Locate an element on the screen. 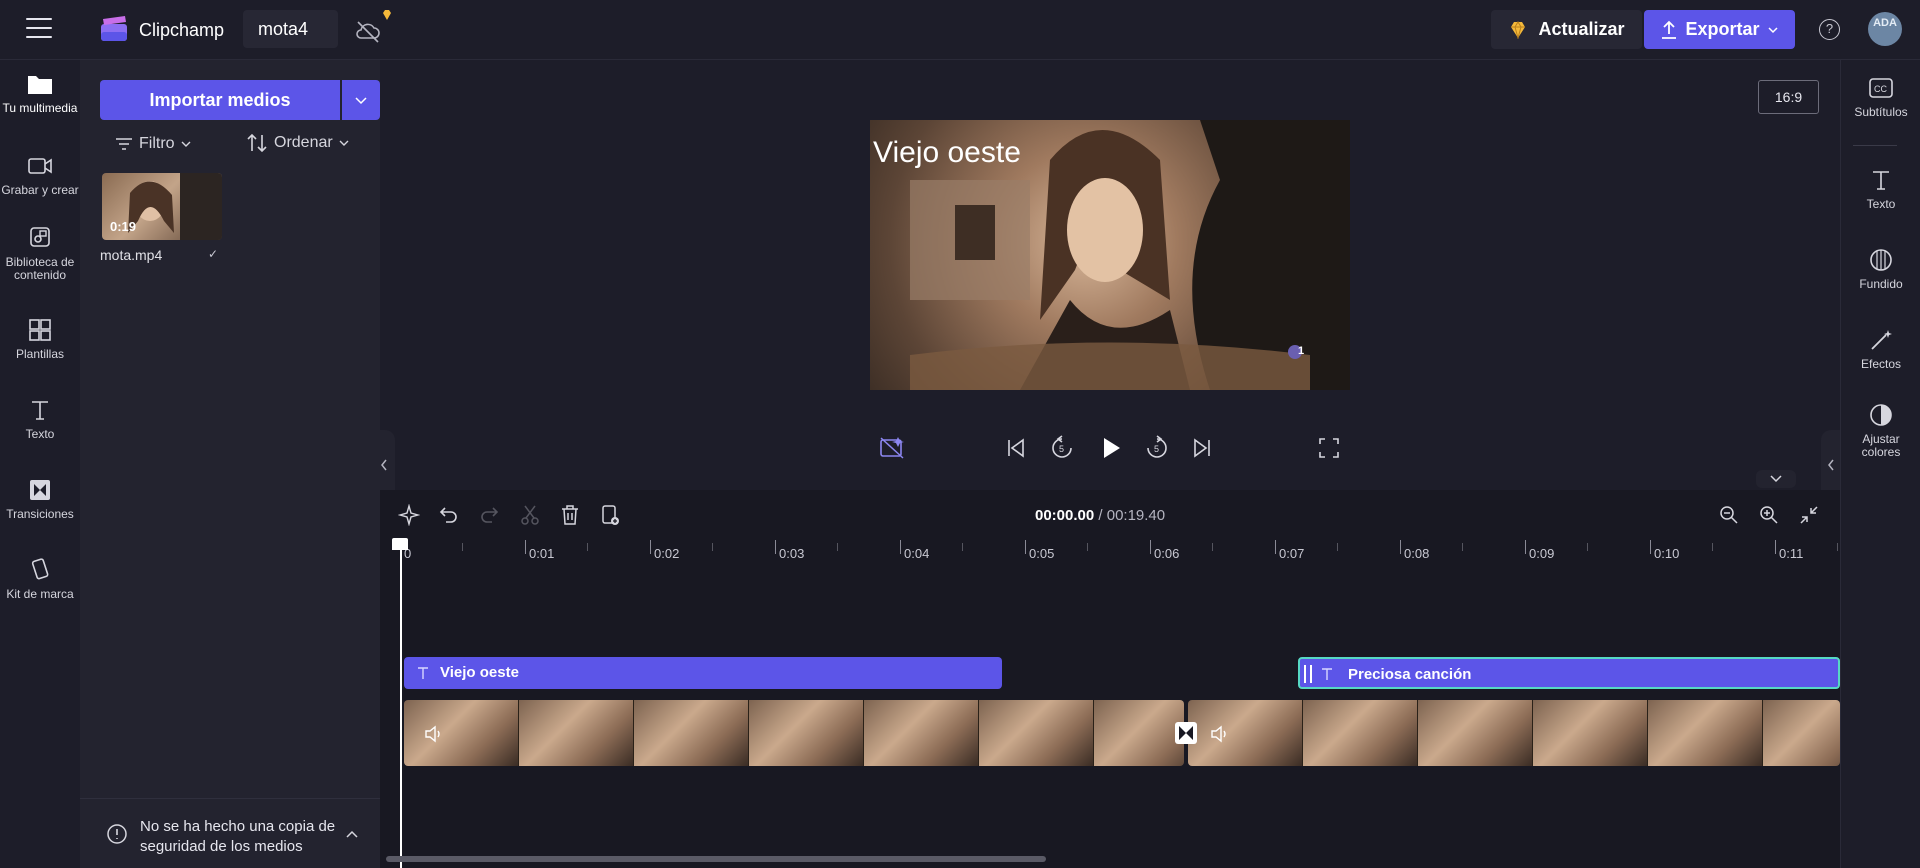 This screenshot has height=868, width=1920. import-media-button: Importar medios is located at coordinates (220, 100).